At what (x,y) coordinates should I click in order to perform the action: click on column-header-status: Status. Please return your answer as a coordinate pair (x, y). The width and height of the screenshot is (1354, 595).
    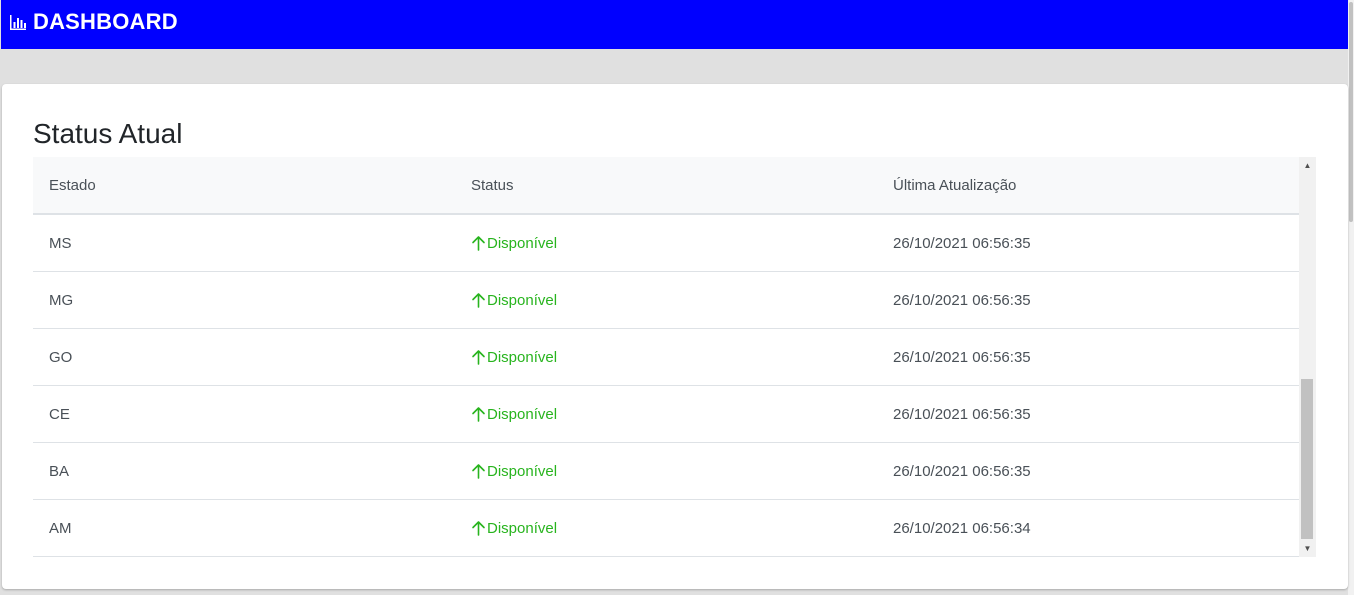
    Looking at the image, I should click on (666, 186).